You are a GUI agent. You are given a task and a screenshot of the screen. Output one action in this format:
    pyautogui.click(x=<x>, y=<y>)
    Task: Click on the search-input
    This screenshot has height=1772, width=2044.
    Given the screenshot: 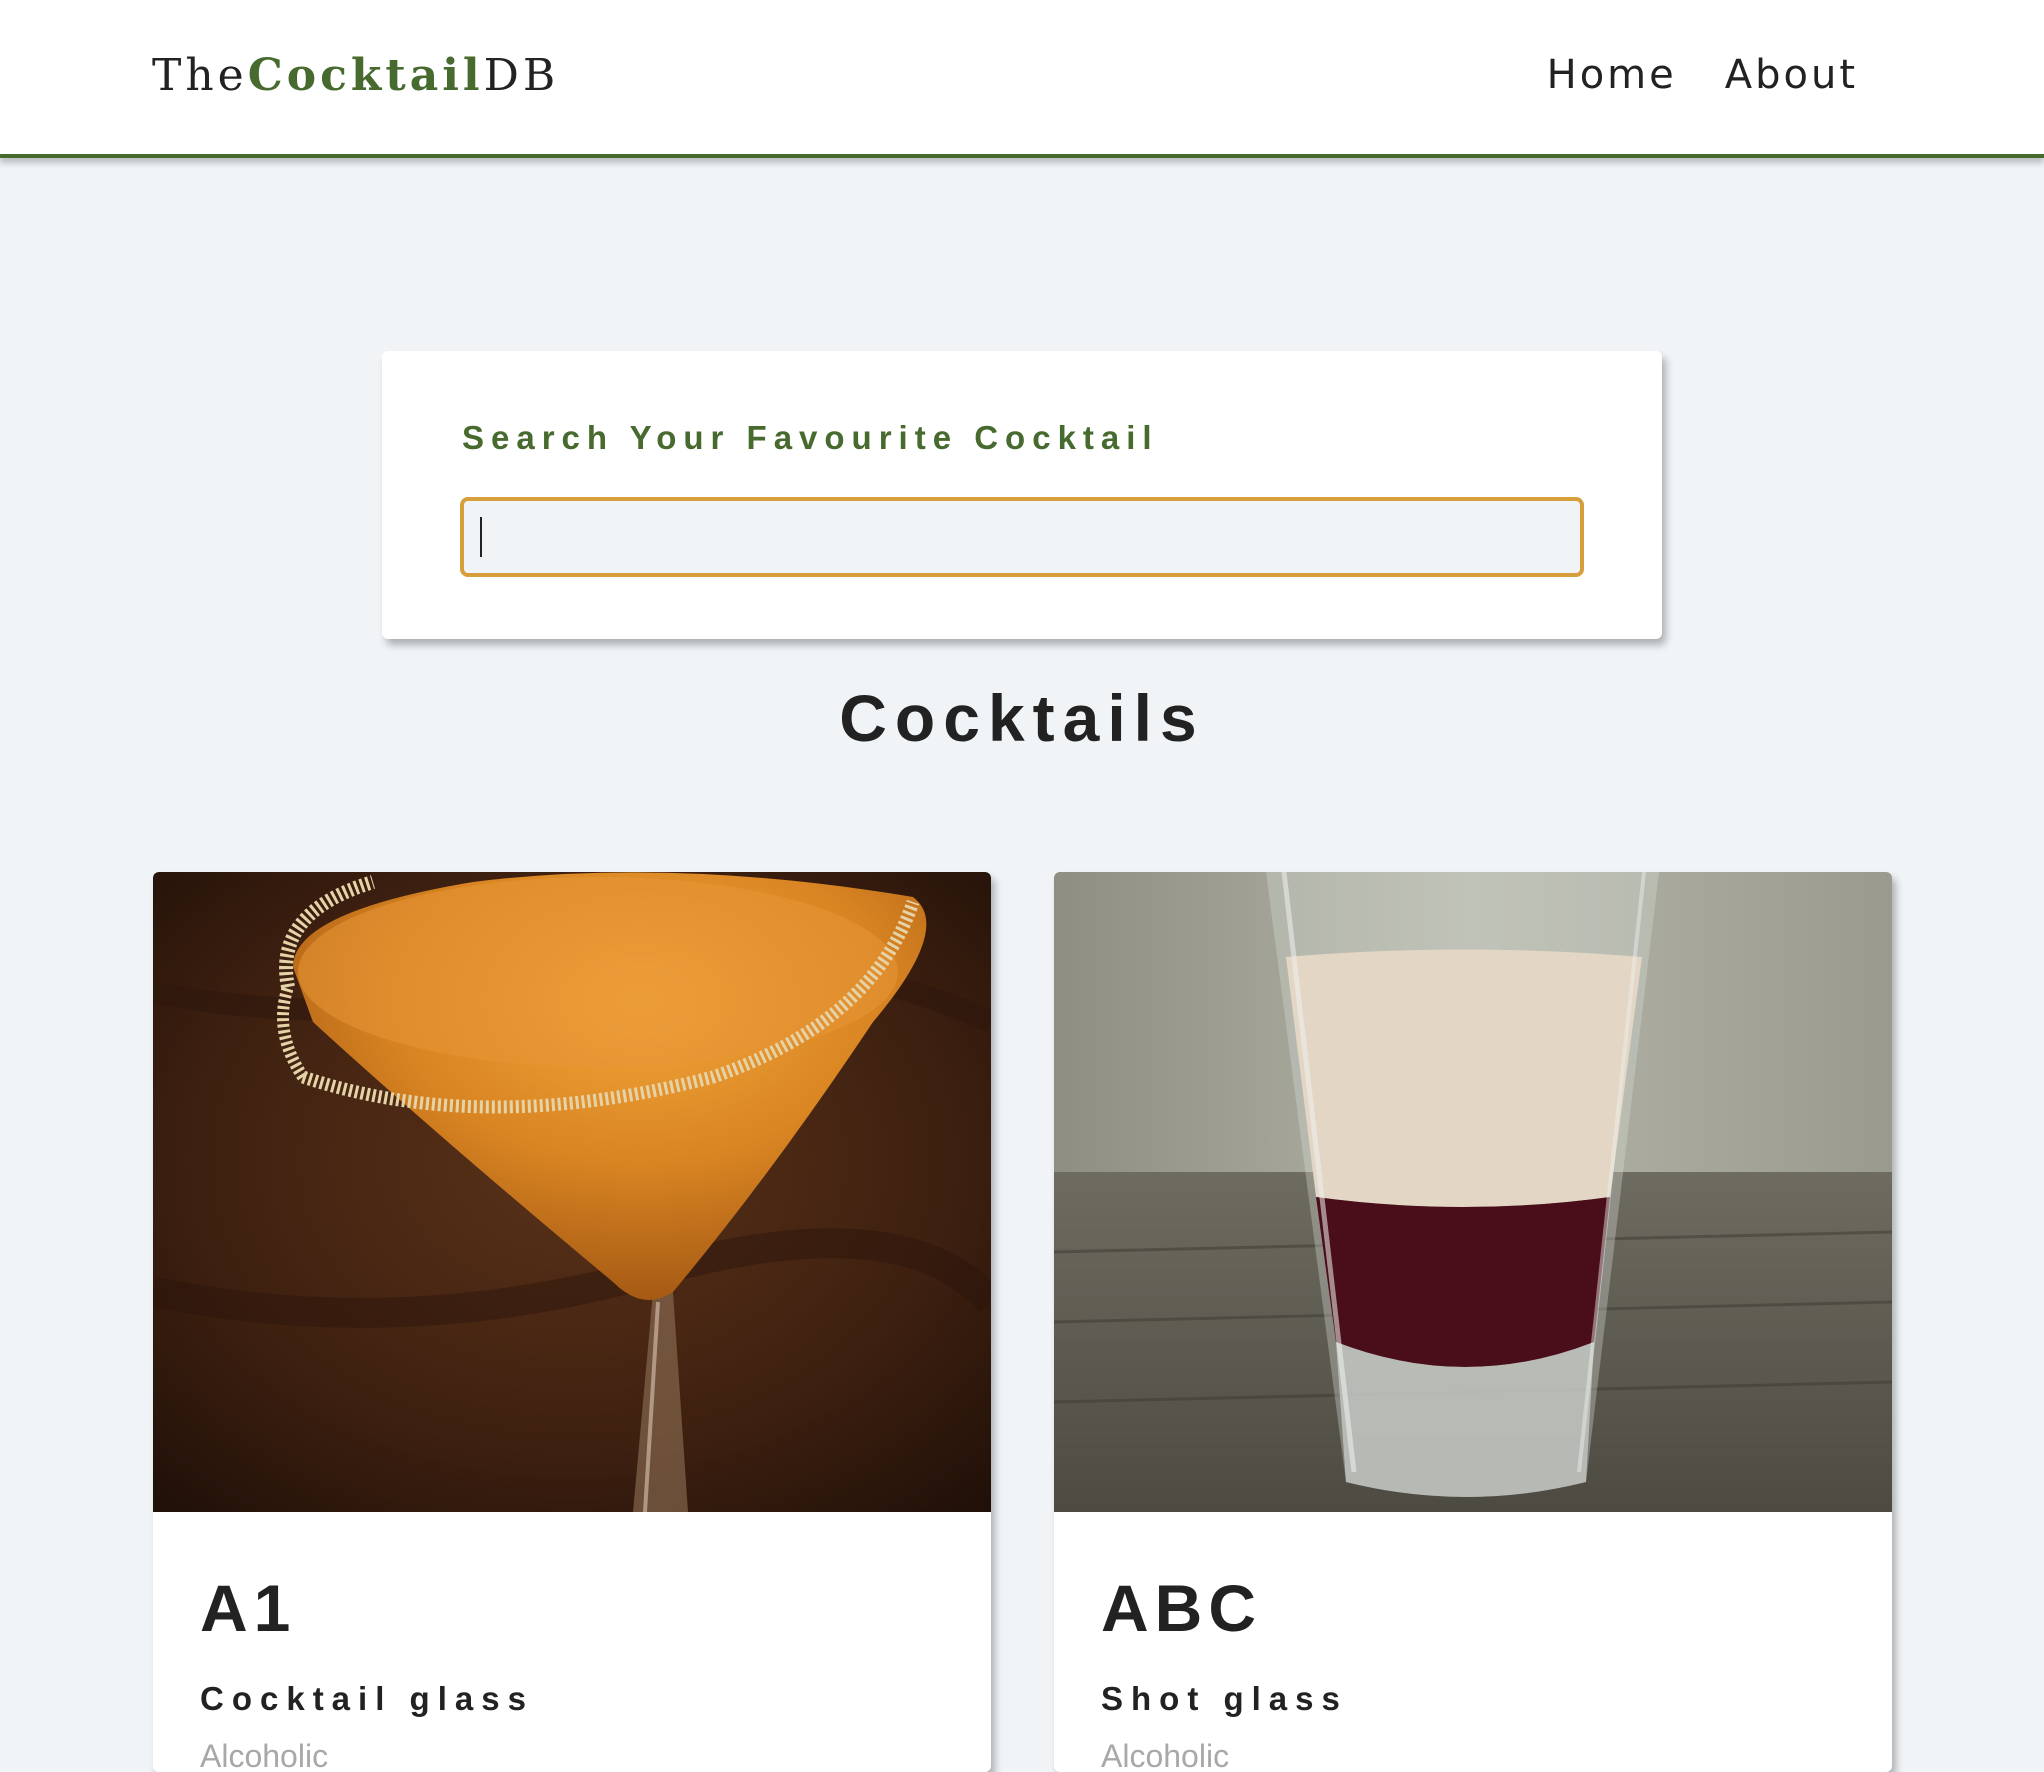 What is the action you would take?
    pyautogui.click(x=1022, y=537)
    